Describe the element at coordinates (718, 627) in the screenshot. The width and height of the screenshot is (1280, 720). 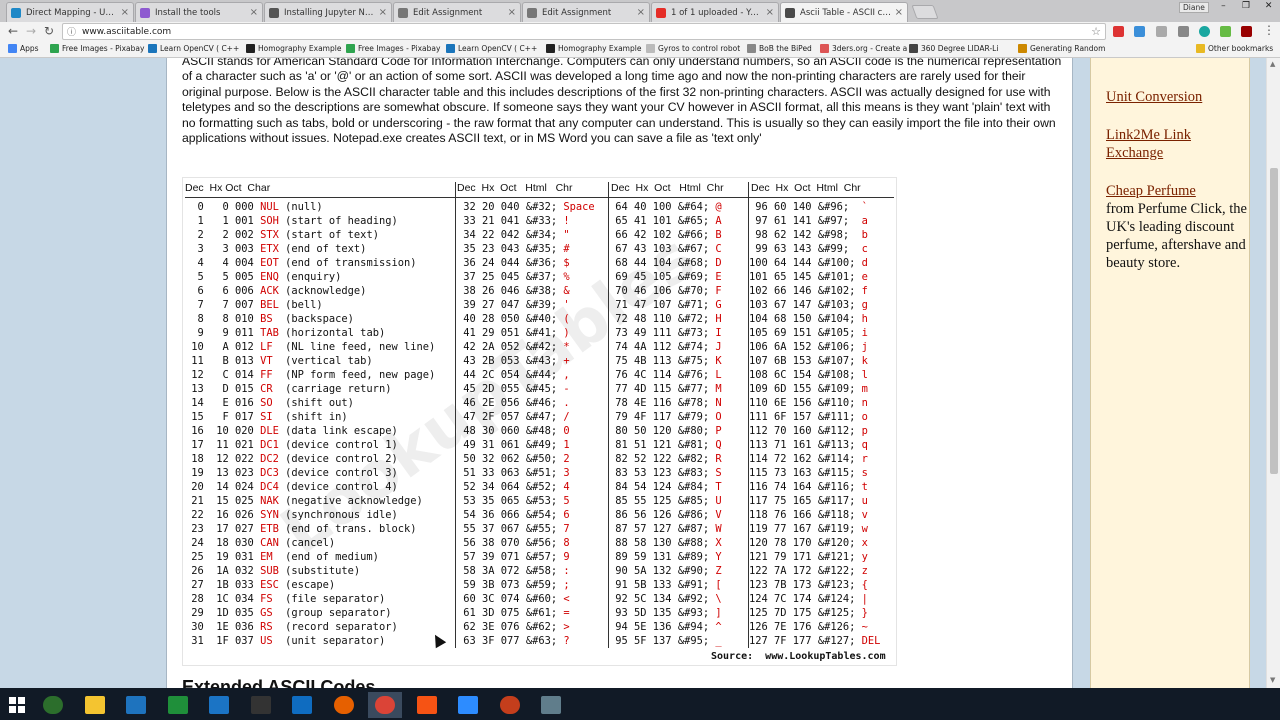
I see `char-glyph: ^` at that location.